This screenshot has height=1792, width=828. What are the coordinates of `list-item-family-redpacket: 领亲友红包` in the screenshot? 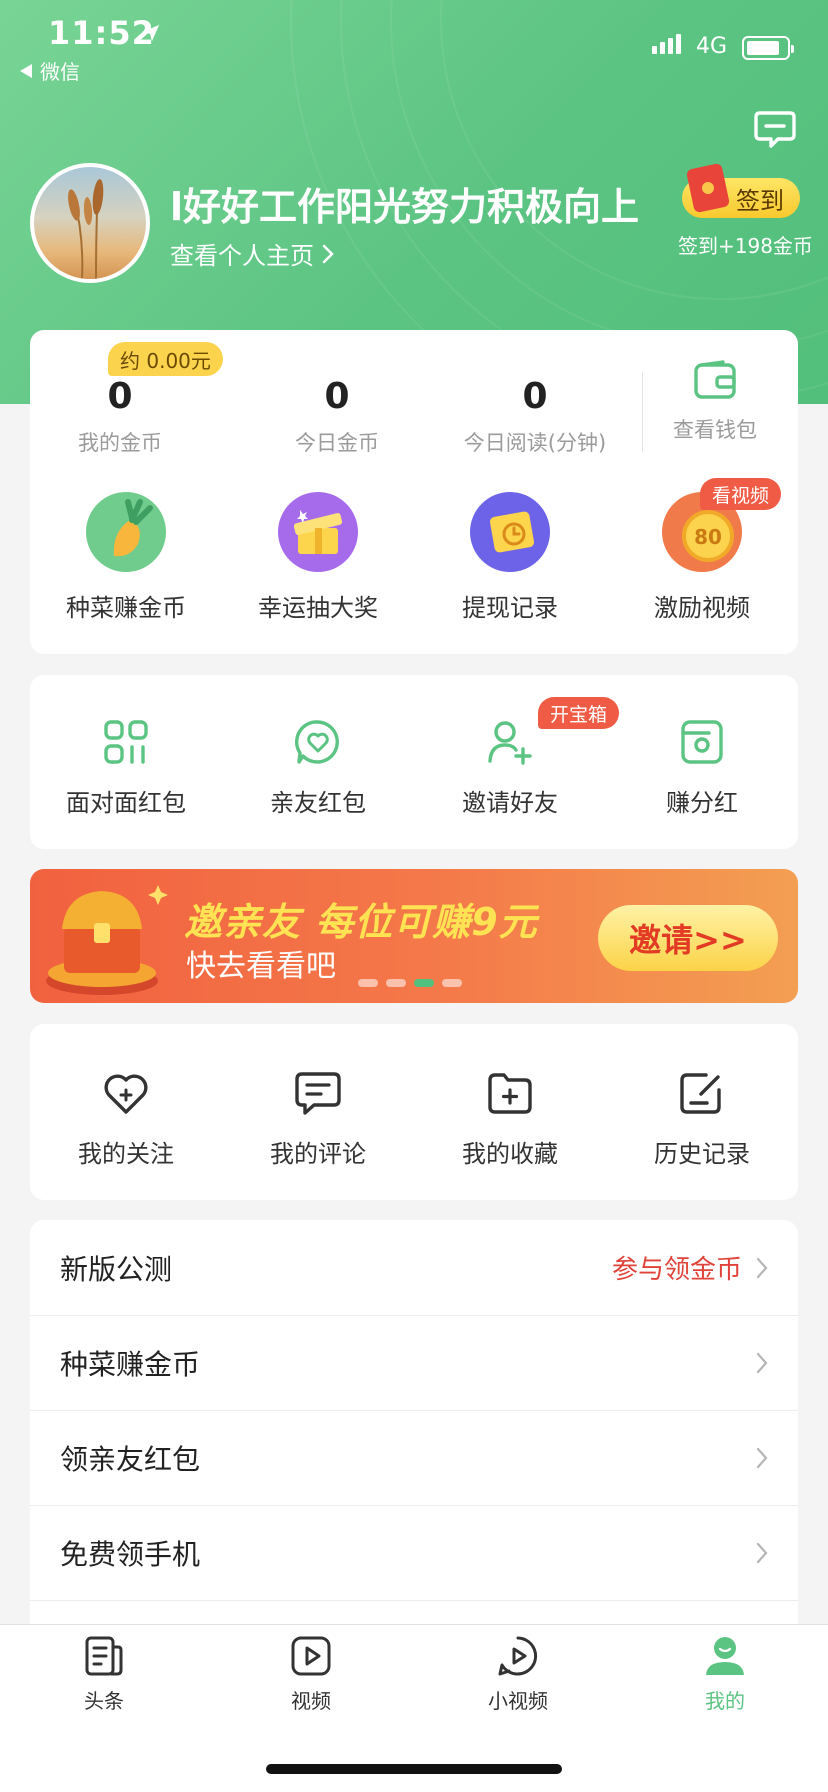 It's located at (414, 1457).